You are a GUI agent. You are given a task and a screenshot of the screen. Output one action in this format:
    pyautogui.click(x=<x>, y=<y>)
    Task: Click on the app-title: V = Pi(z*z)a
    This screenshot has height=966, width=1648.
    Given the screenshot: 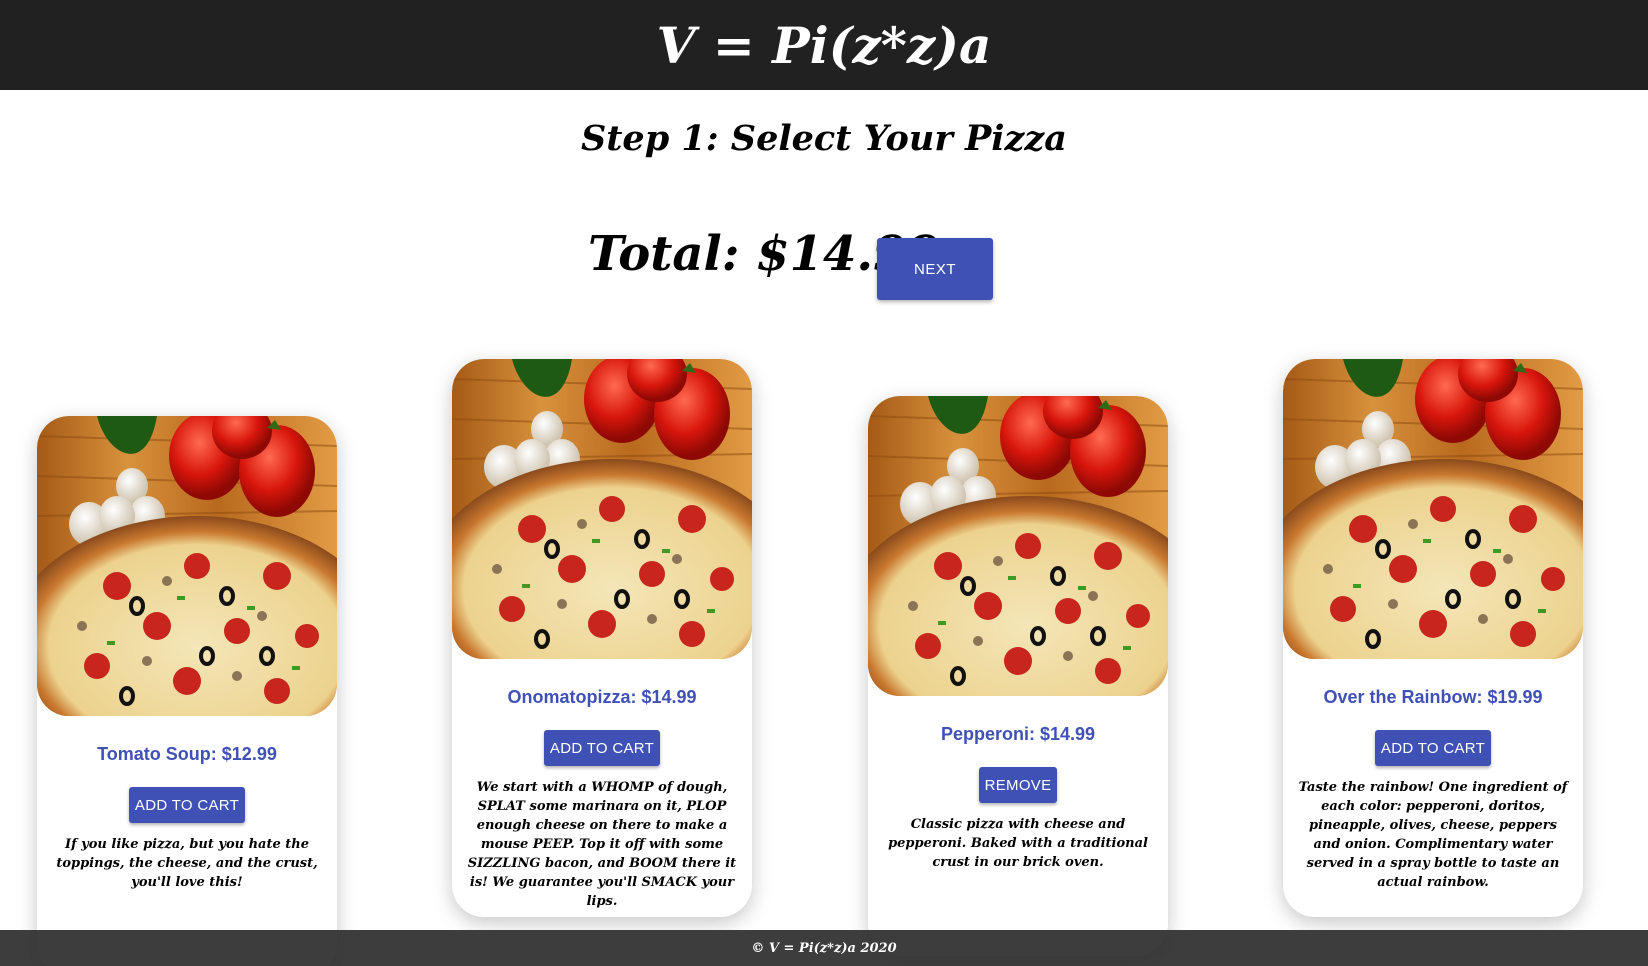 What is the action you would take?
    pyautogui.click(x=824, y=45)
    